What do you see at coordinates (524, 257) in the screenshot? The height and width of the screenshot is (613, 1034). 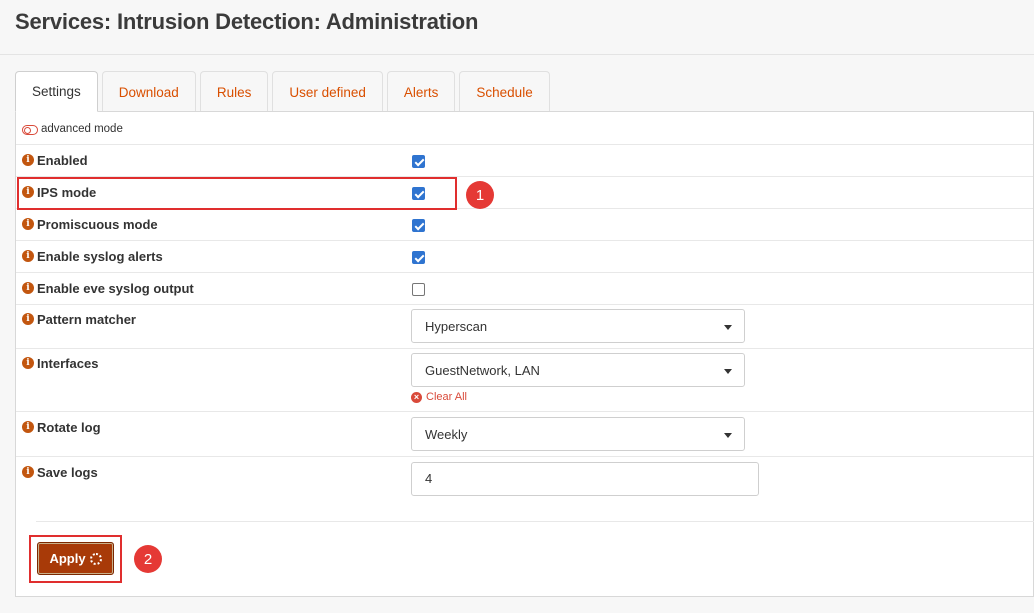 I see `setting-row-syslog-alerts: i Enable syslog alerts` at bounding box center [524, 257].